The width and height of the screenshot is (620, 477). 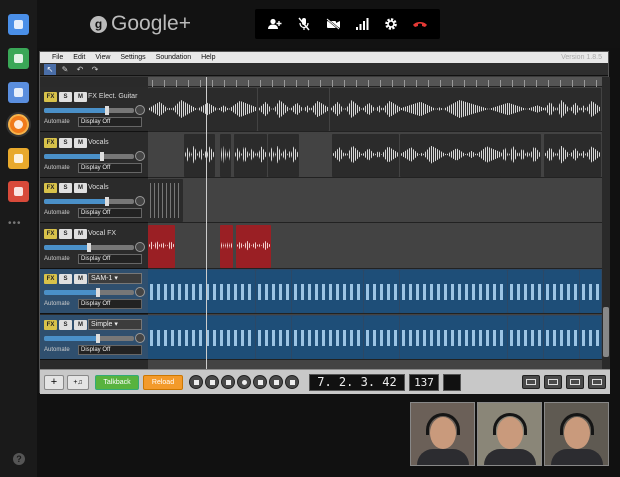 What do you see at coordinates (115, 324) in the screenshot?
I see `instrument-select: Simple ▾` at bounding box center [115, 324].